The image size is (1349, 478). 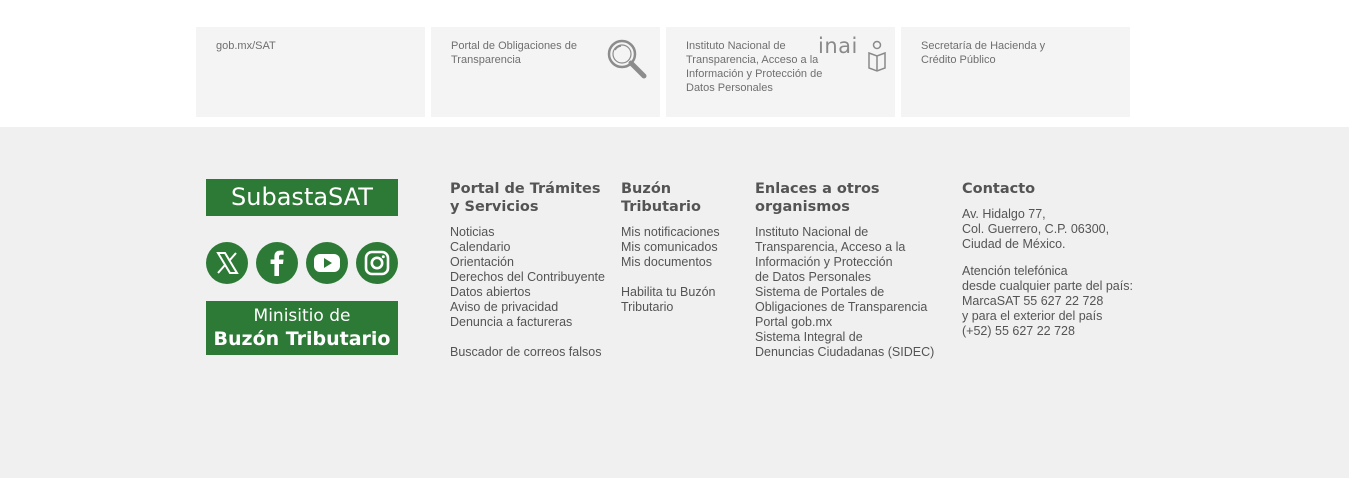 I want to click on buzon-button-line1: Minisitio de, so click(x=302, y=316).